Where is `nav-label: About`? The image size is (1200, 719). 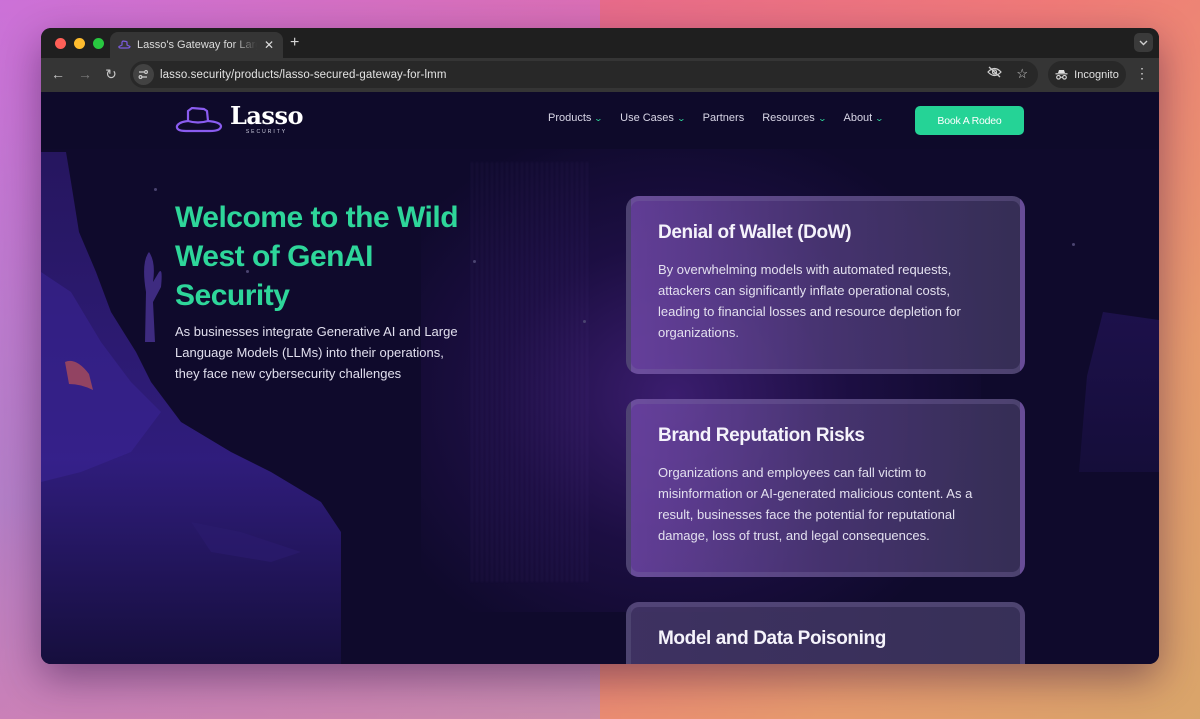
nav-label: About is located at coordinates (858, 118).